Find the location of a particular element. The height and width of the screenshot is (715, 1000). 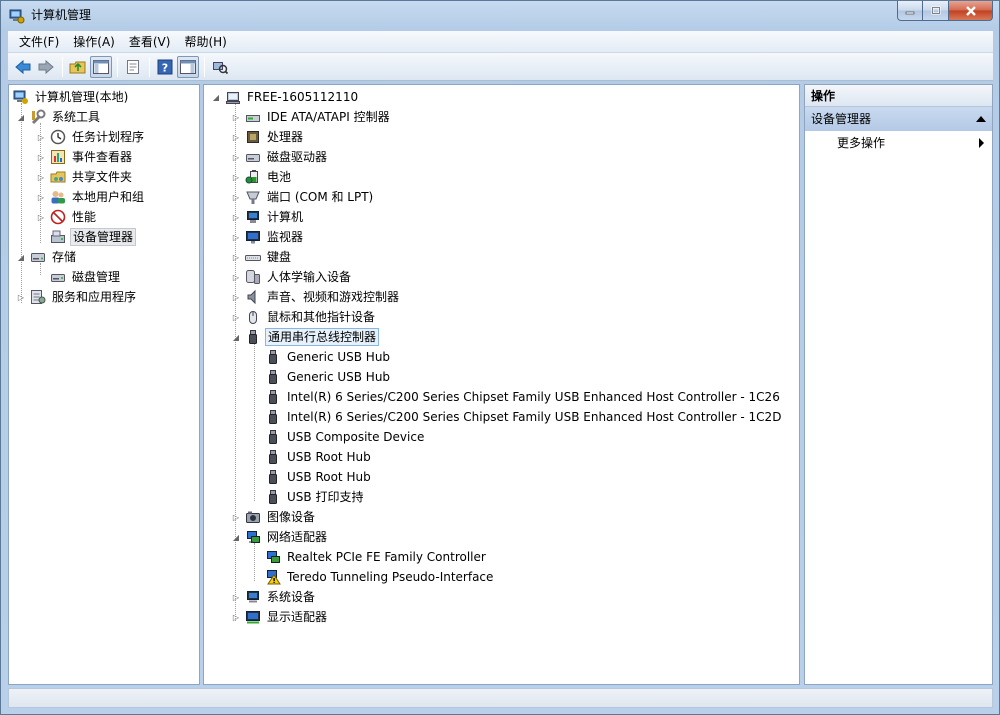

properties-icon is located at coordinates (133, 66).